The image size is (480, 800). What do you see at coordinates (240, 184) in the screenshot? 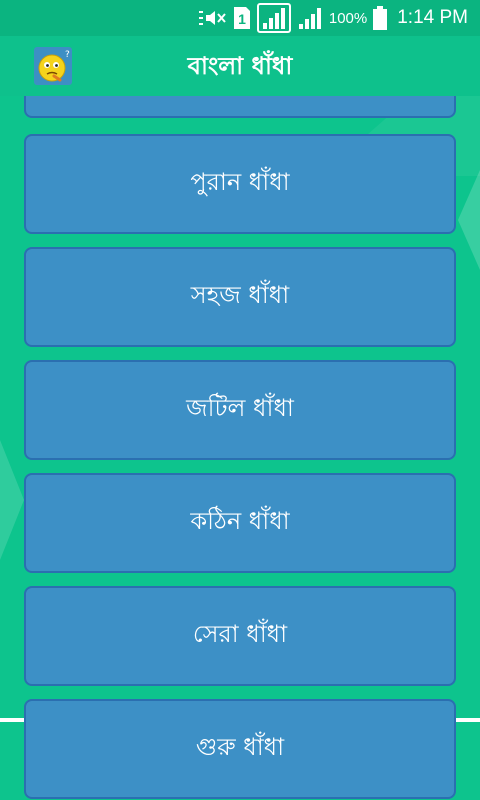
I see `category-button-old-riddles: পুরান ধাঁধা` at bounding box center [240, 184].